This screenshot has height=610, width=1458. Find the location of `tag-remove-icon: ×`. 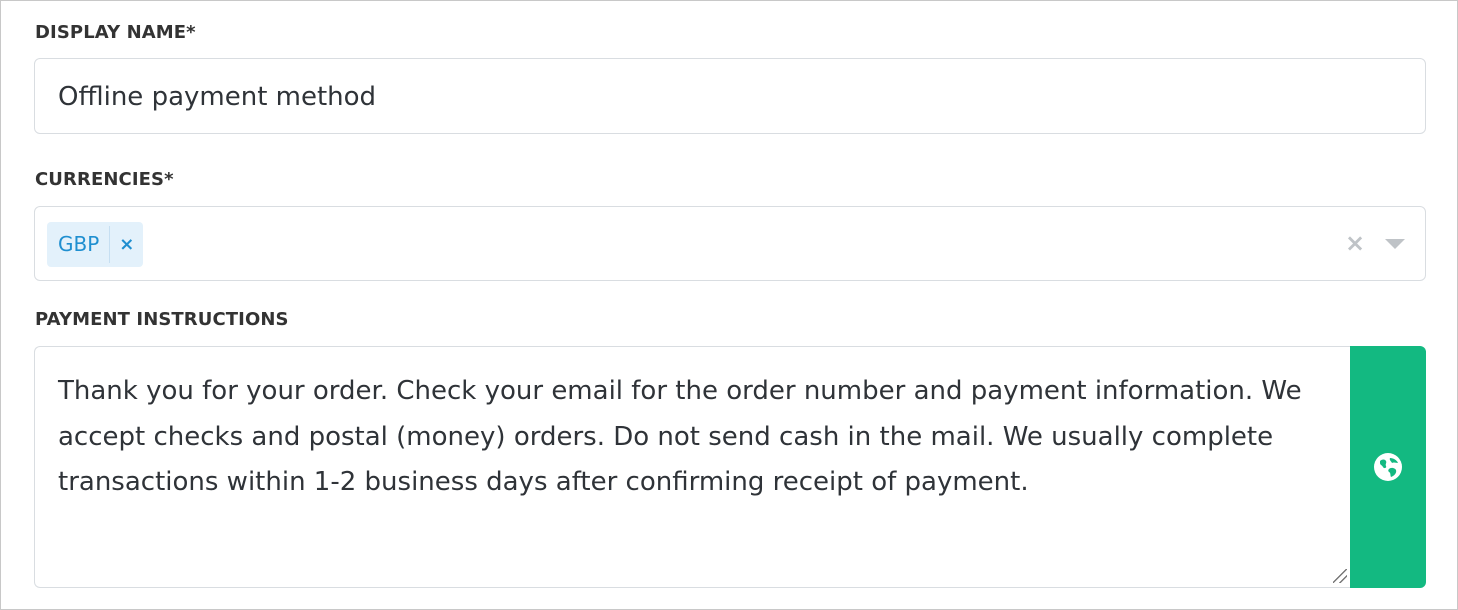

tag-remove-icon: × is located at coordinates (126, 244).